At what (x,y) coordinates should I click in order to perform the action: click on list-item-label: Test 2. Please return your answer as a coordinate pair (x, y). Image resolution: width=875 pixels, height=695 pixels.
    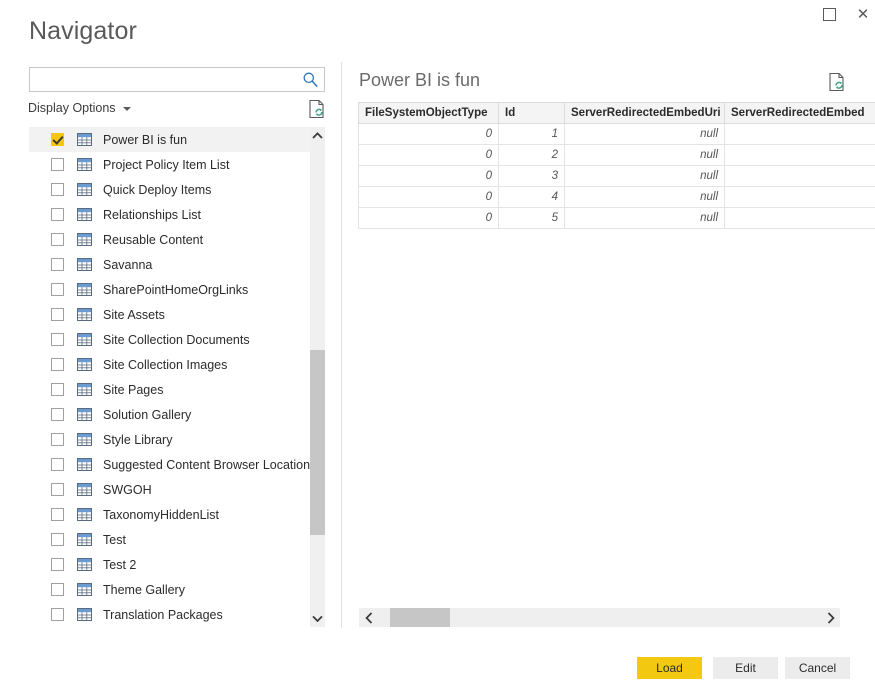
    Looking at the image, I should click on (120, 564).